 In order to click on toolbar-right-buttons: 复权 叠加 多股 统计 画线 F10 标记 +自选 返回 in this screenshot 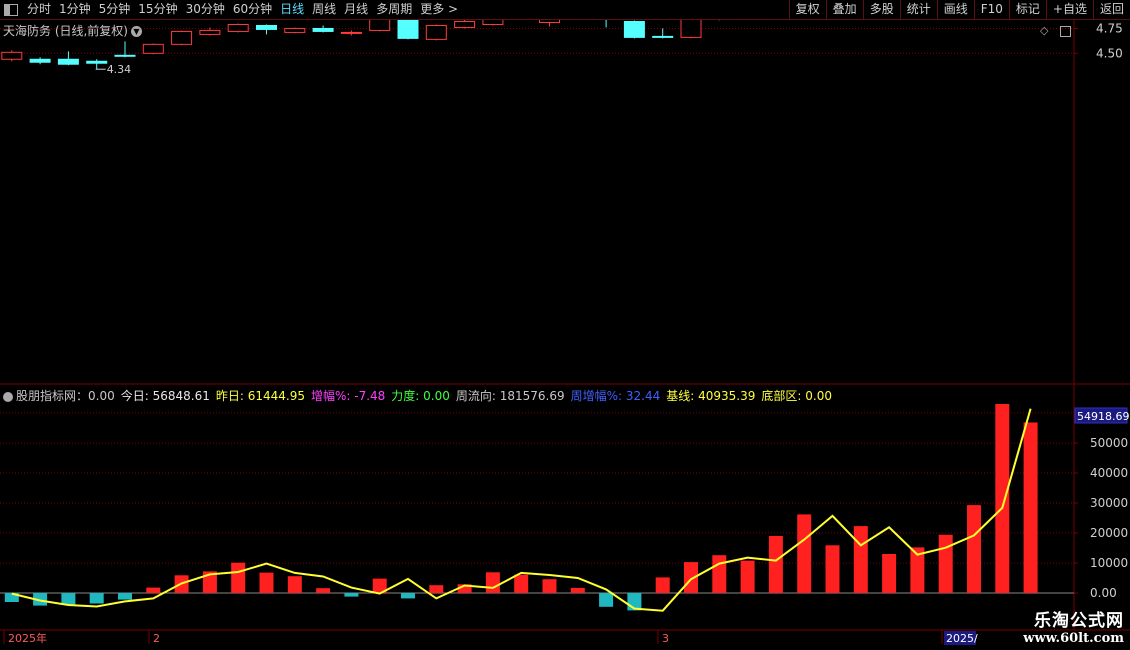, I will do `click(959, 9)`.